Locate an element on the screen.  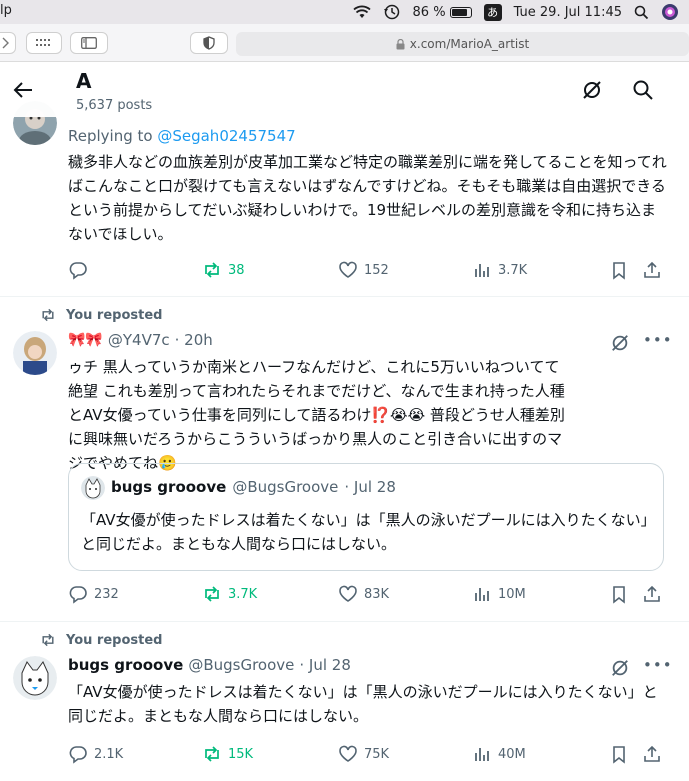
search-icon is located at coordinates (643, 92).